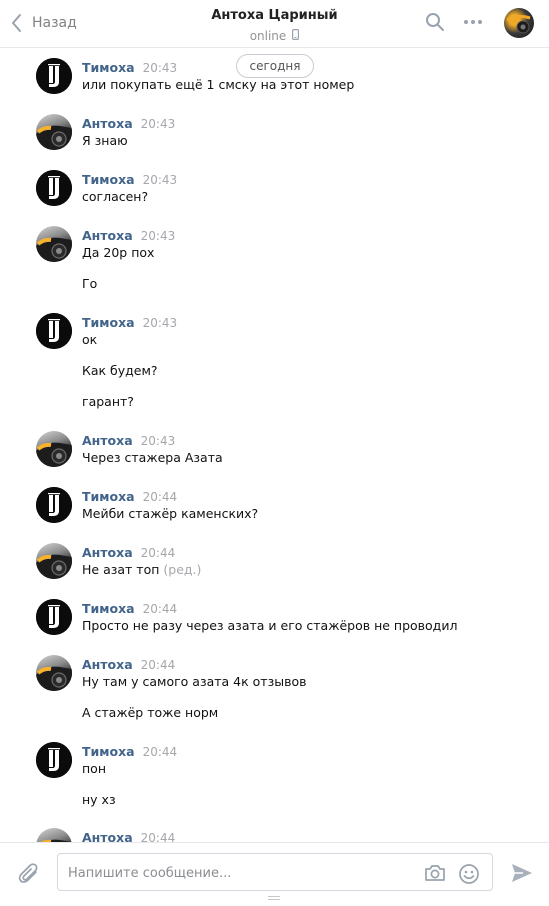  What do you see at coordinates (307, 514) in the screenshot?
I see `message-text: Мейби стажёр каменских?` at bounding box center [307, 514].